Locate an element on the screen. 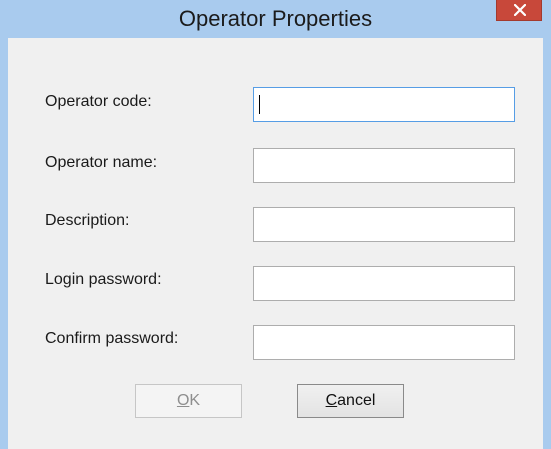  ok-label-rest: K is located at coordinates (195, 400).